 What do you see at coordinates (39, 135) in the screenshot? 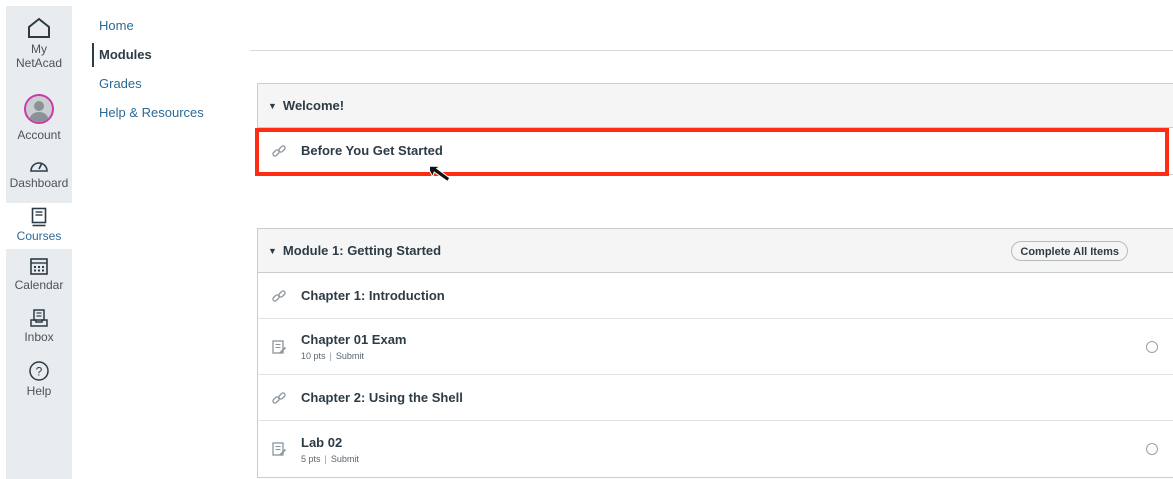
I see `nav-account-label: Account` at bounding box center [39, 135].